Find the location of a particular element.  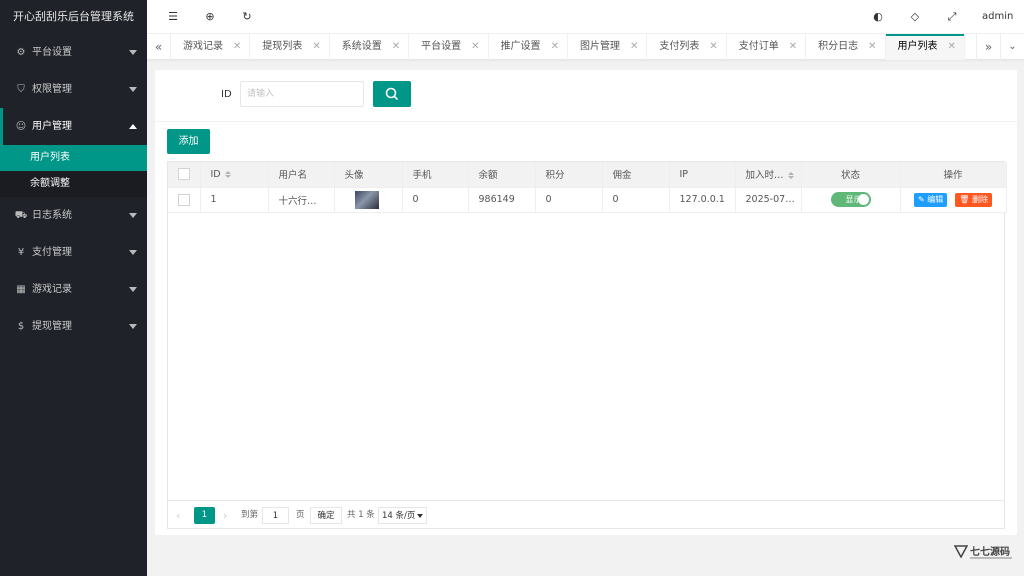

sidebar-submenu: 用户列表 余额调整 is located at coordinates (73, 171).